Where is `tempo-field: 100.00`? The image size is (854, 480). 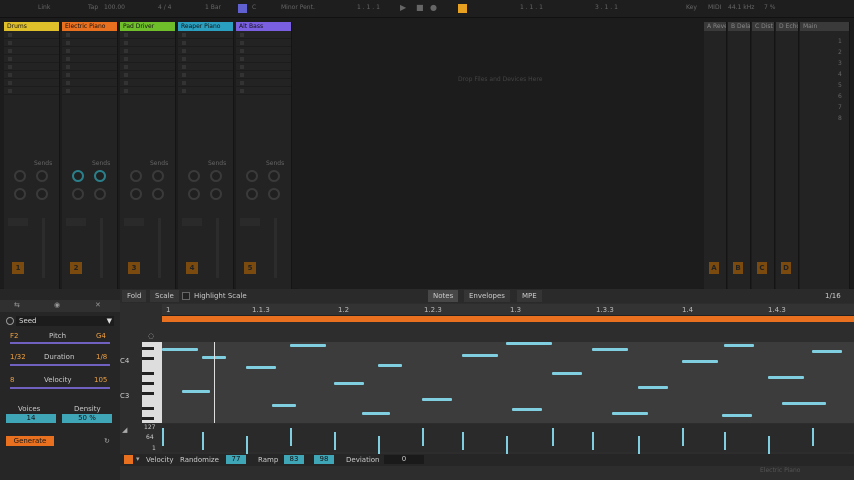
tempo-field: 100.00 is located at coordinates (114, 7).